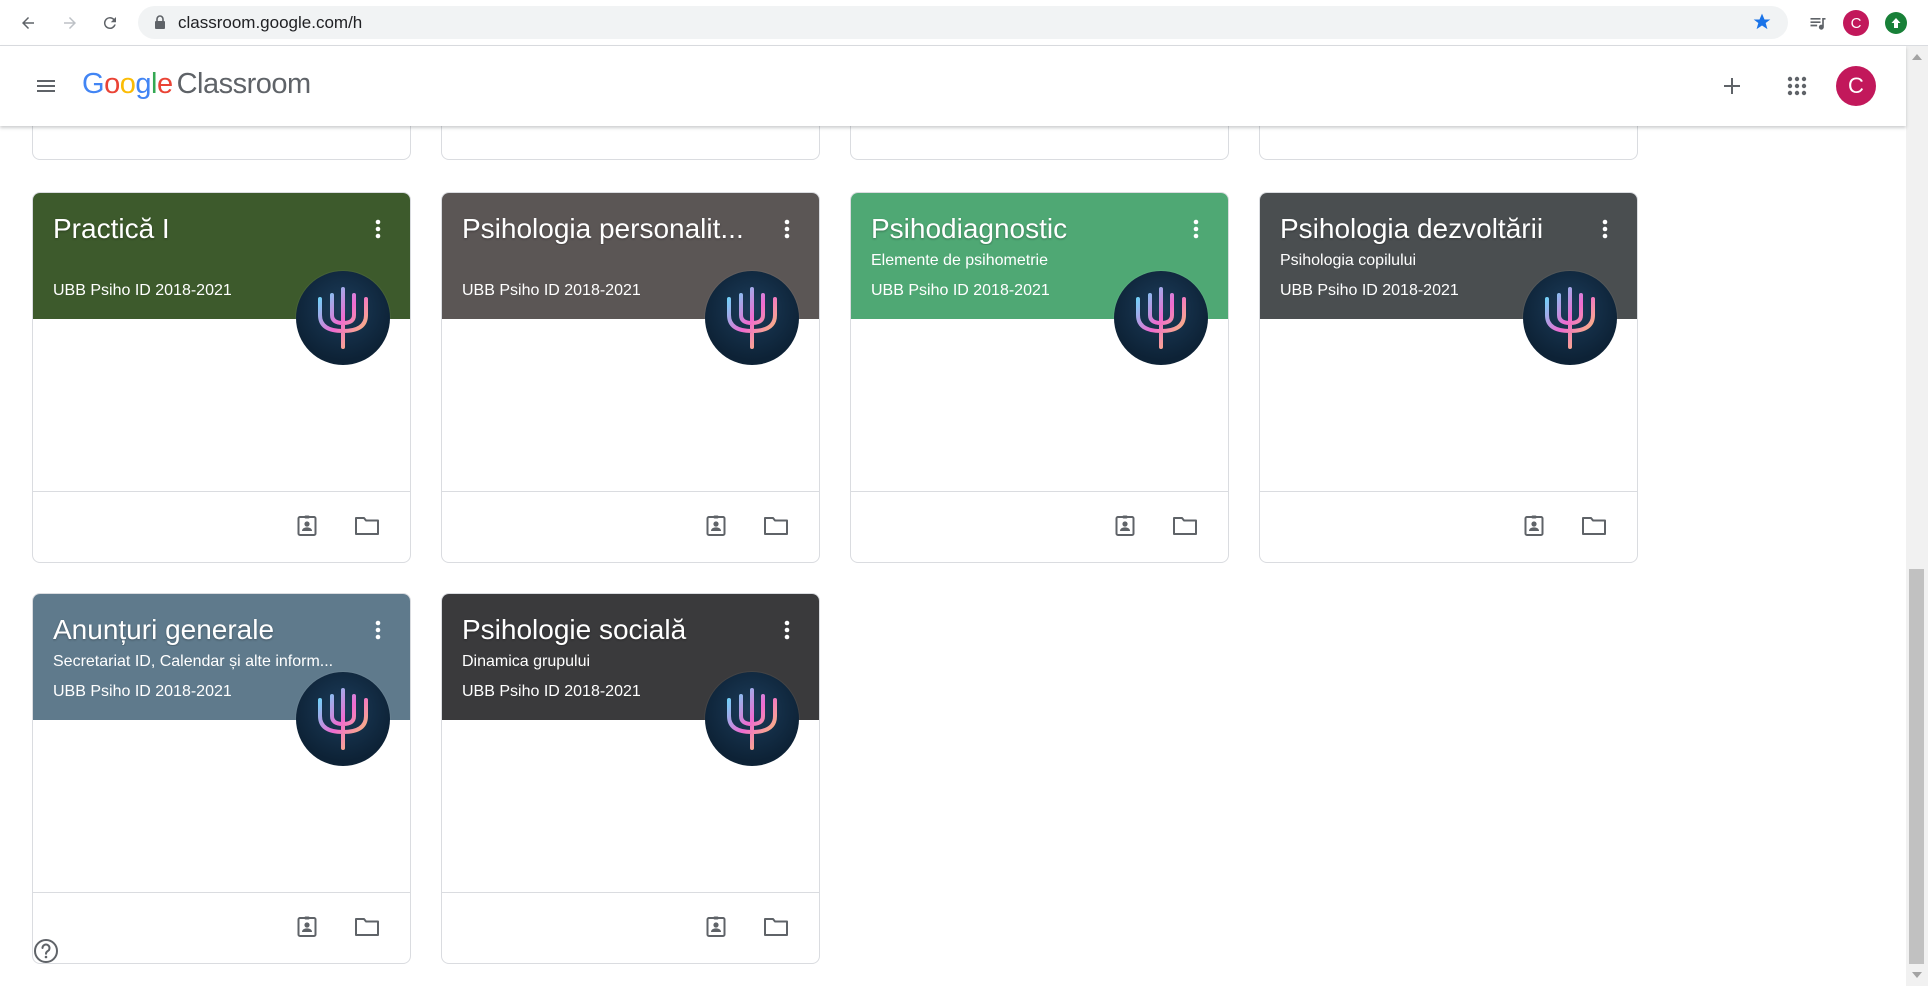 This screenshot has width=1928, height=986. I want to click on class-card: Practică I UBB Psiho ID 2018-2021, so click(221, 377).